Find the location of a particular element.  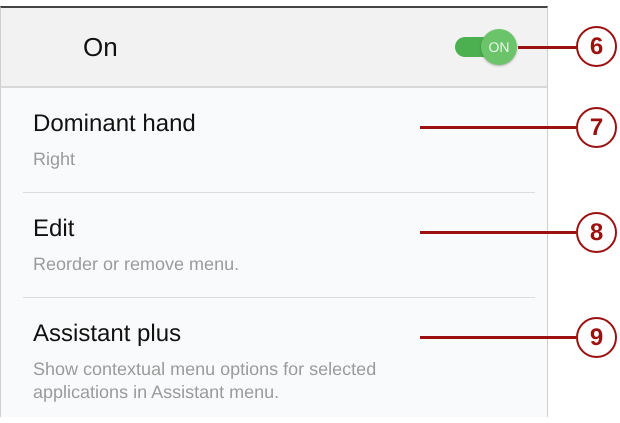

item-description: Reorder or remove menu. is located at coordinates (136, 264).